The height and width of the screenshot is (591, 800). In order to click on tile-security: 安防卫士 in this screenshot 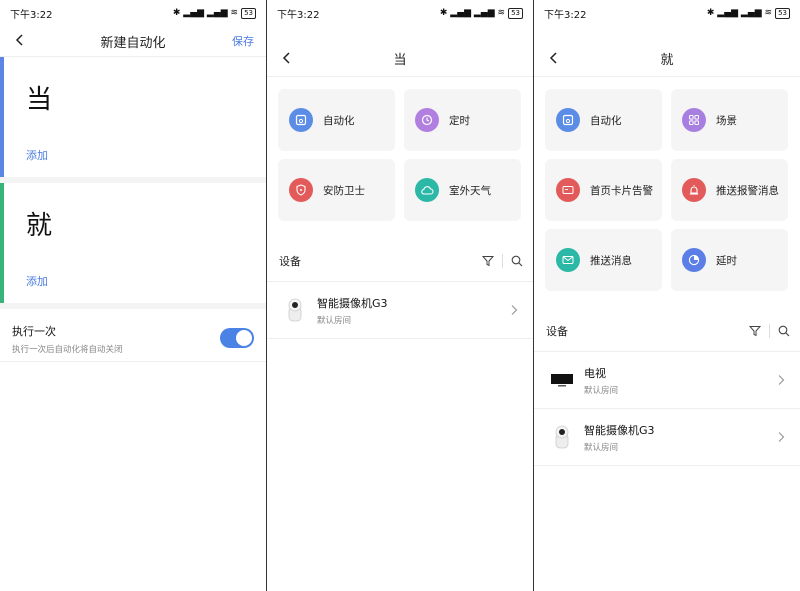, I will do `click(336, 190)`.